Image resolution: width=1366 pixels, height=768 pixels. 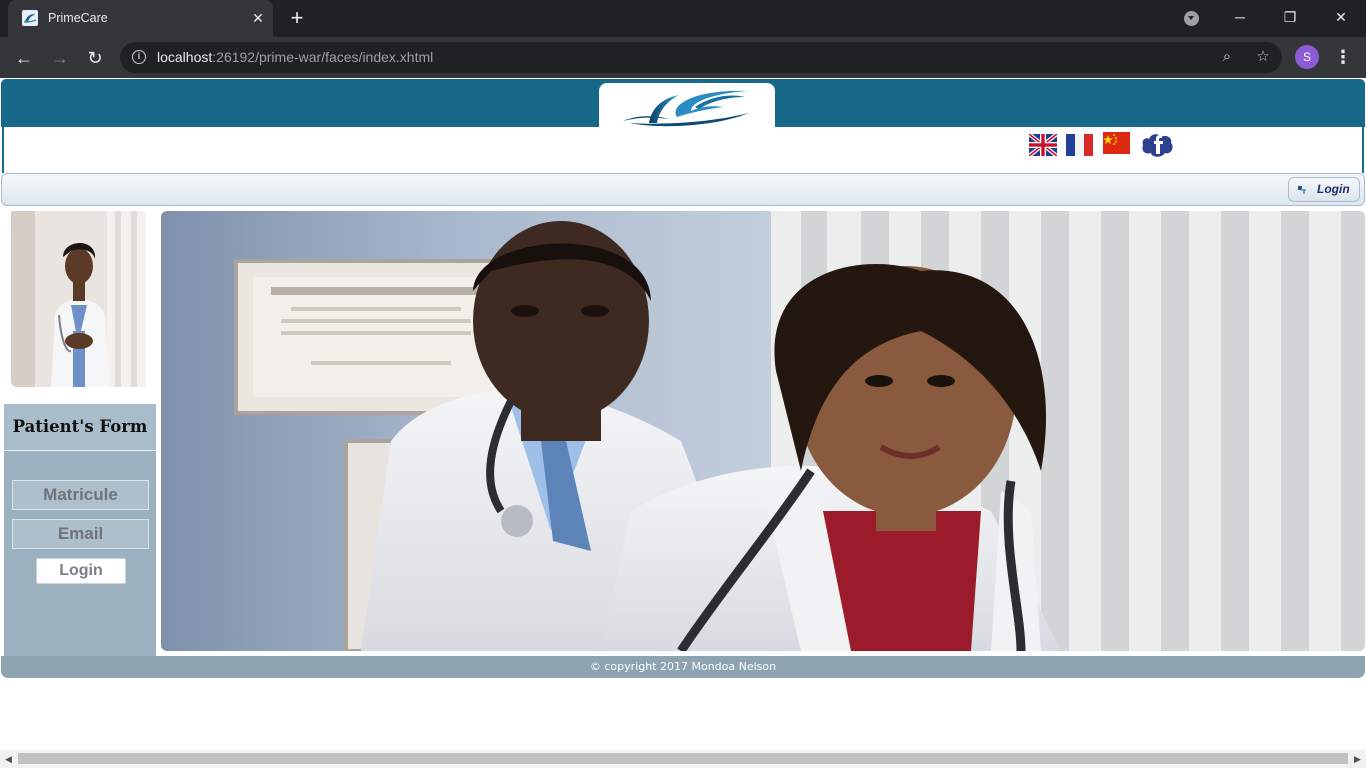 What do you see at coordinates (1343, 57) in the screenshot?
I see `browser-menu-icon: ⋮` at bounding box center [1343, 57].